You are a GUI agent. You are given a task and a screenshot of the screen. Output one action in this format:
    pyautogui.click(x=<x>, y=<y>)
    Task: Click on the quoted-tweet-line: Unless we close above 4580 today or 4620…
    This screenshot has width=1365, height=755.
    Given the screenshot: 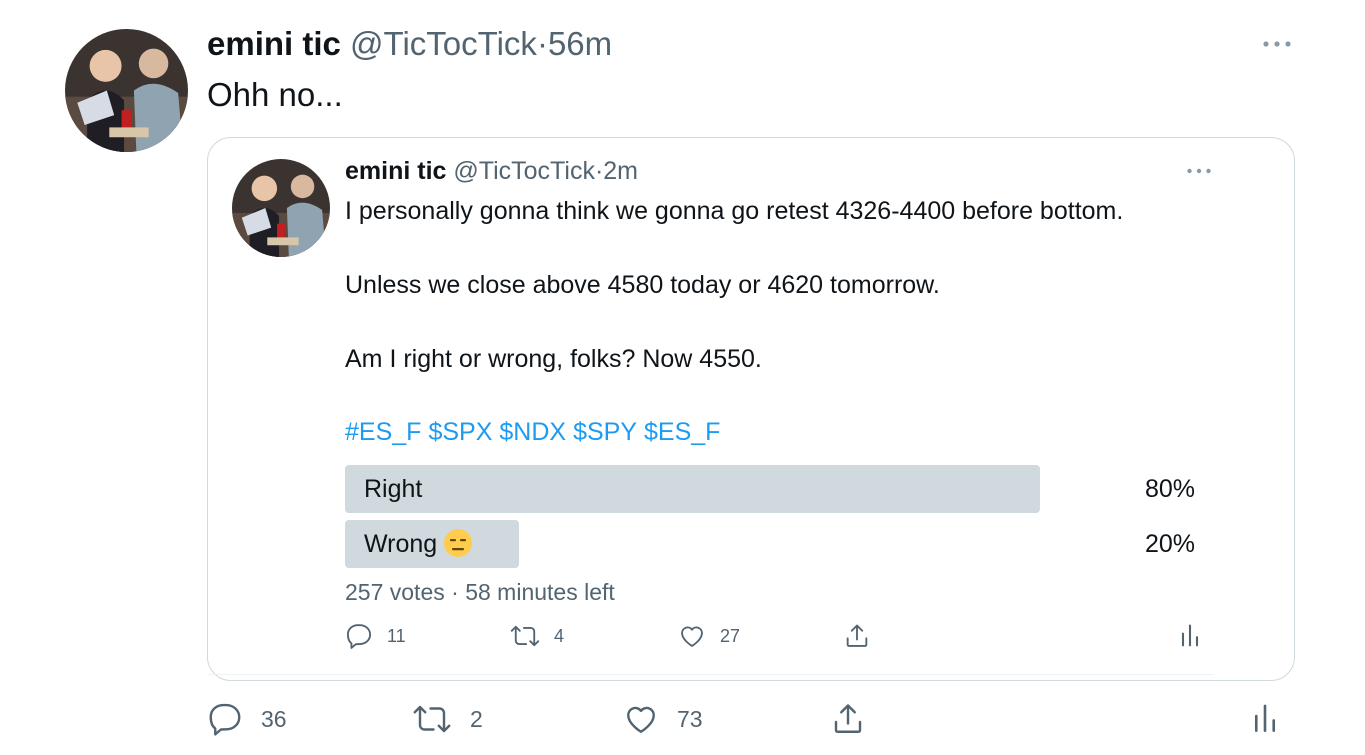 What is the action you would take?
    pyautogui.click(x=642, y=285)
    